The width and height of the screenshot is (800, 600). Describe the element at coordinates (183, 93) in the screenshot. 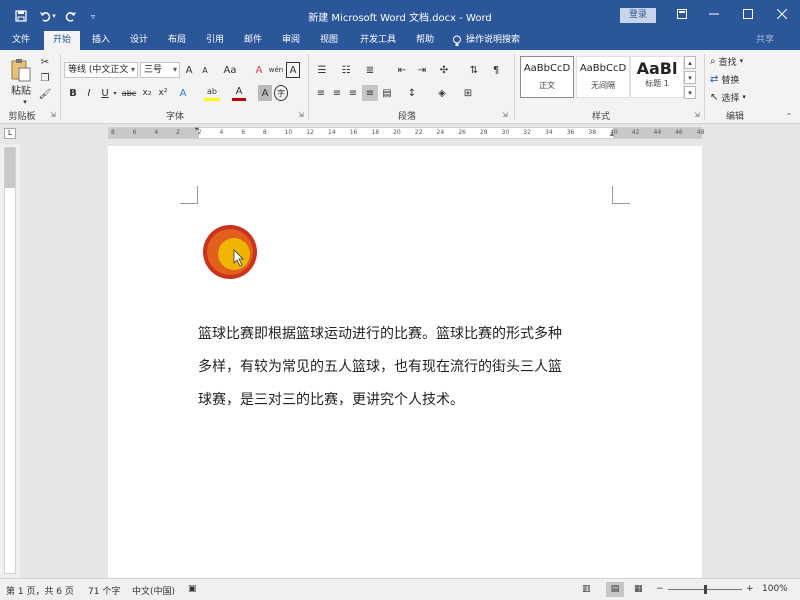

I see `text-effect-icon: A` at that location.